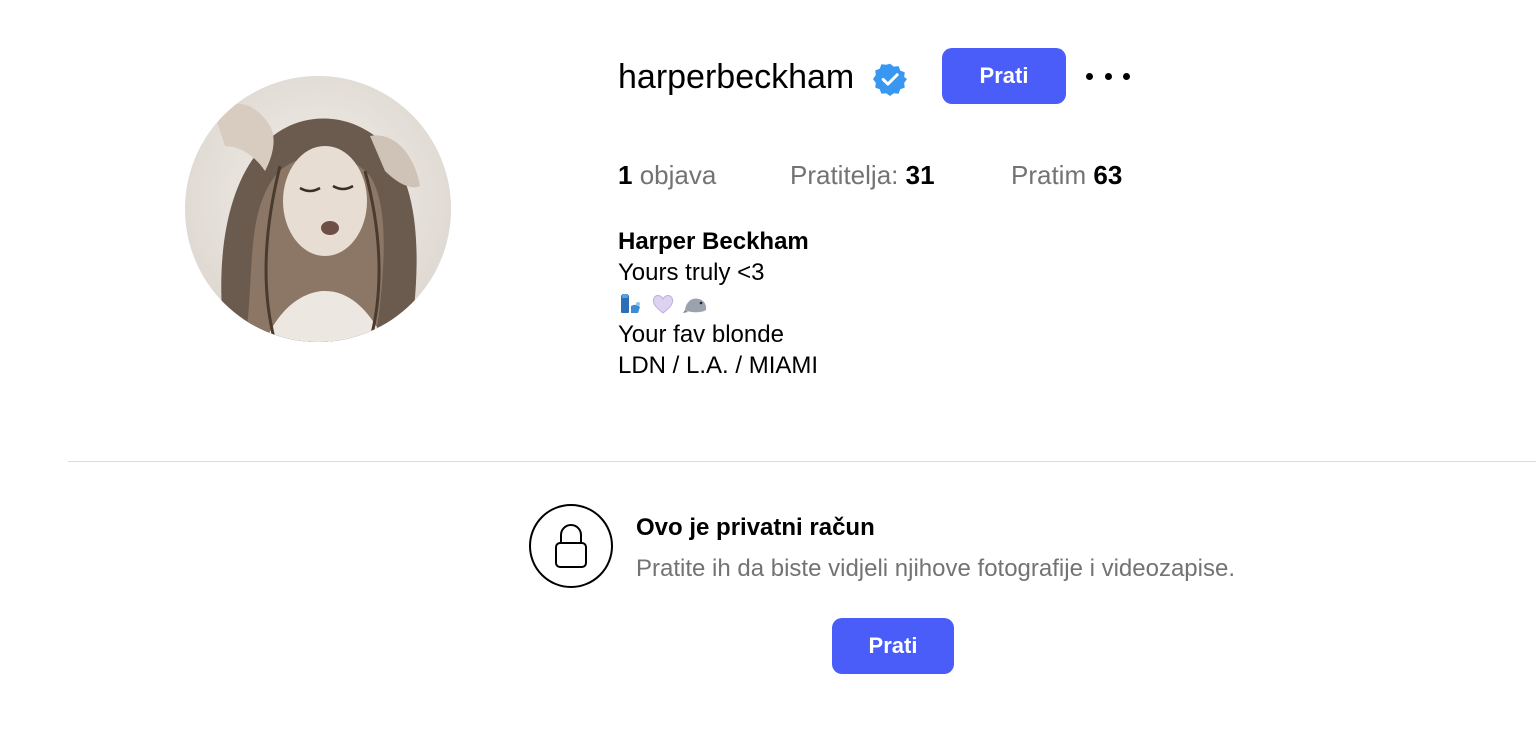 Image resolution: width=1536 pixels, height=749 pixels. What do you see at coordinates (663, 304) in the screenshot?
I see `purple-heart-emoji` at bounding box center [663, 304].